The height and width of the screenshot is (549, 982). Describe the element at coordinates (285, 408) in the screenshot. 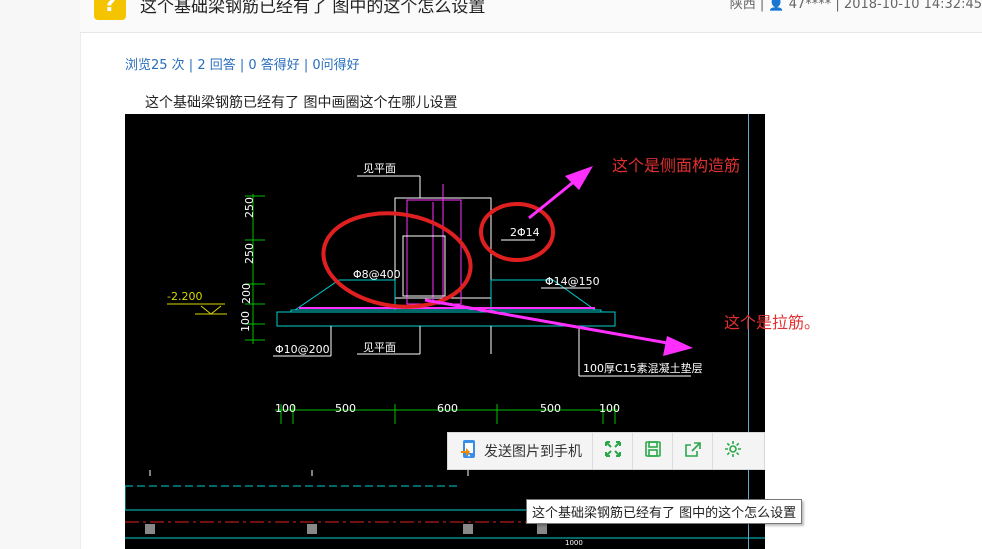

I see `width-100a: 100` at that location.